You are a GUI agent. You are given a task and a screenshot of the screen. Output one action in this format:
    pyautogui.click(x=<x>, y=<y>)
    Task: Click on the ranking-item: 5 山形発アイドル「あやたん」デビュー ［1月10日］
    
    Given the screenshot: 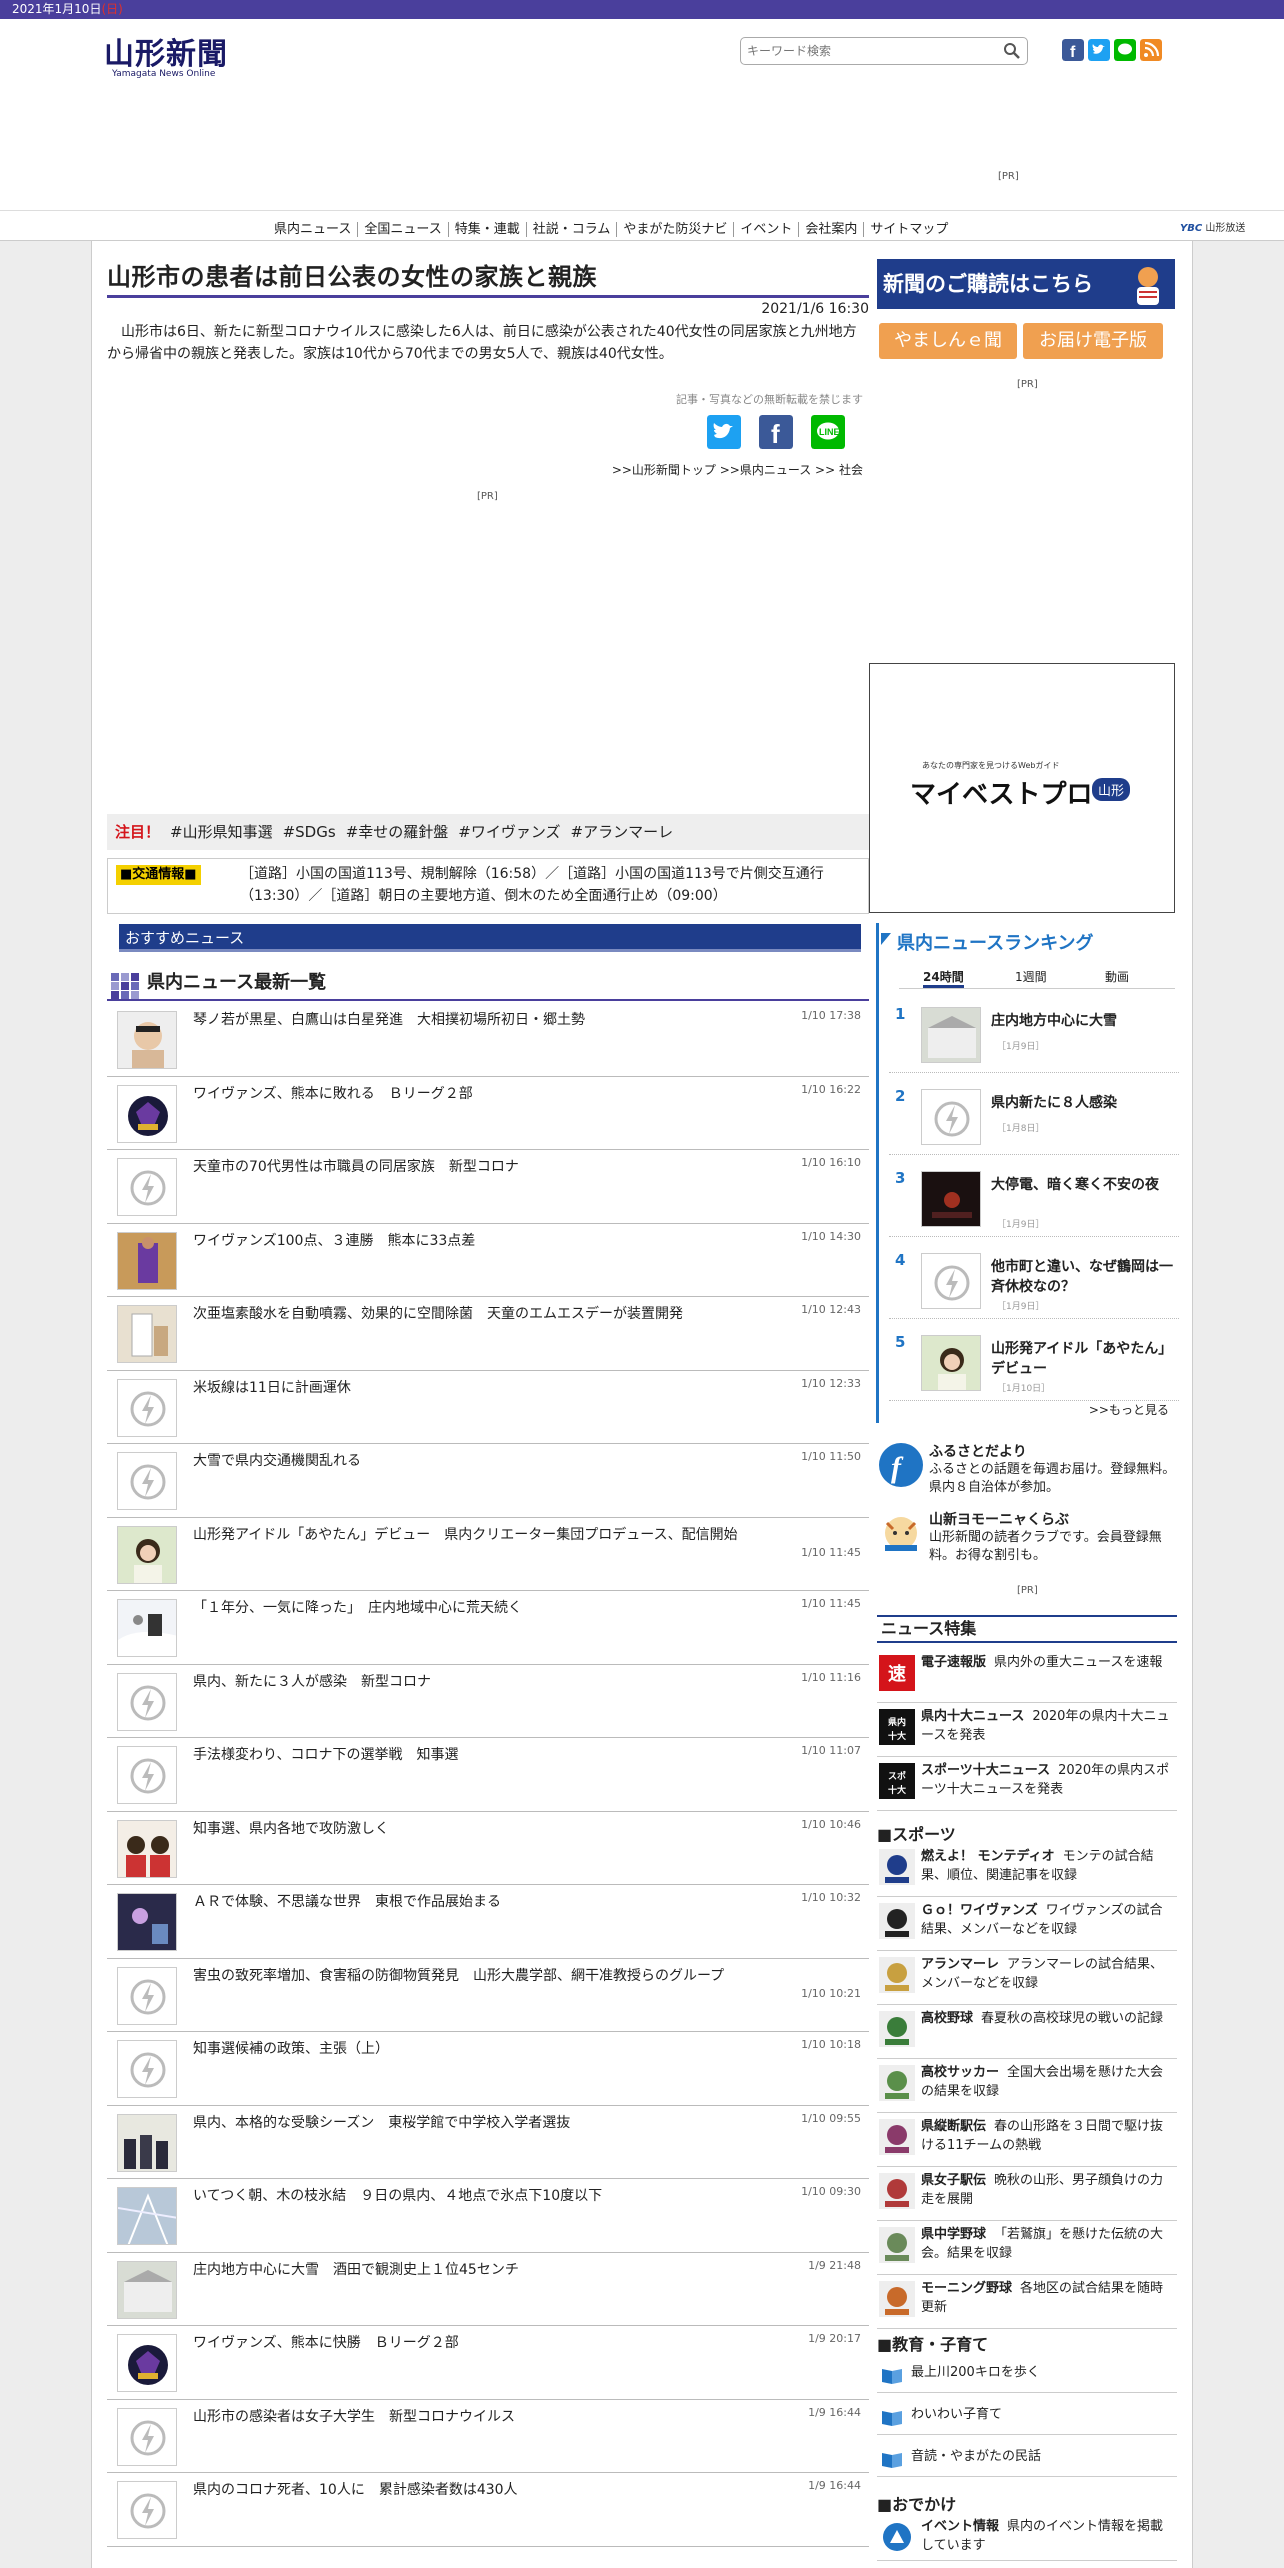 What is the action you would take?
    pyautogui.click(x=1034, y=1365)
    